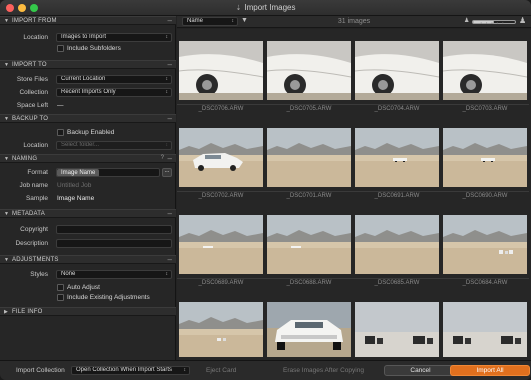  What do you see at coordinates (114, 92) in the screenshot?
I see `collection-select: Recent Imports Only ↕` at bounding box center [114, 92].